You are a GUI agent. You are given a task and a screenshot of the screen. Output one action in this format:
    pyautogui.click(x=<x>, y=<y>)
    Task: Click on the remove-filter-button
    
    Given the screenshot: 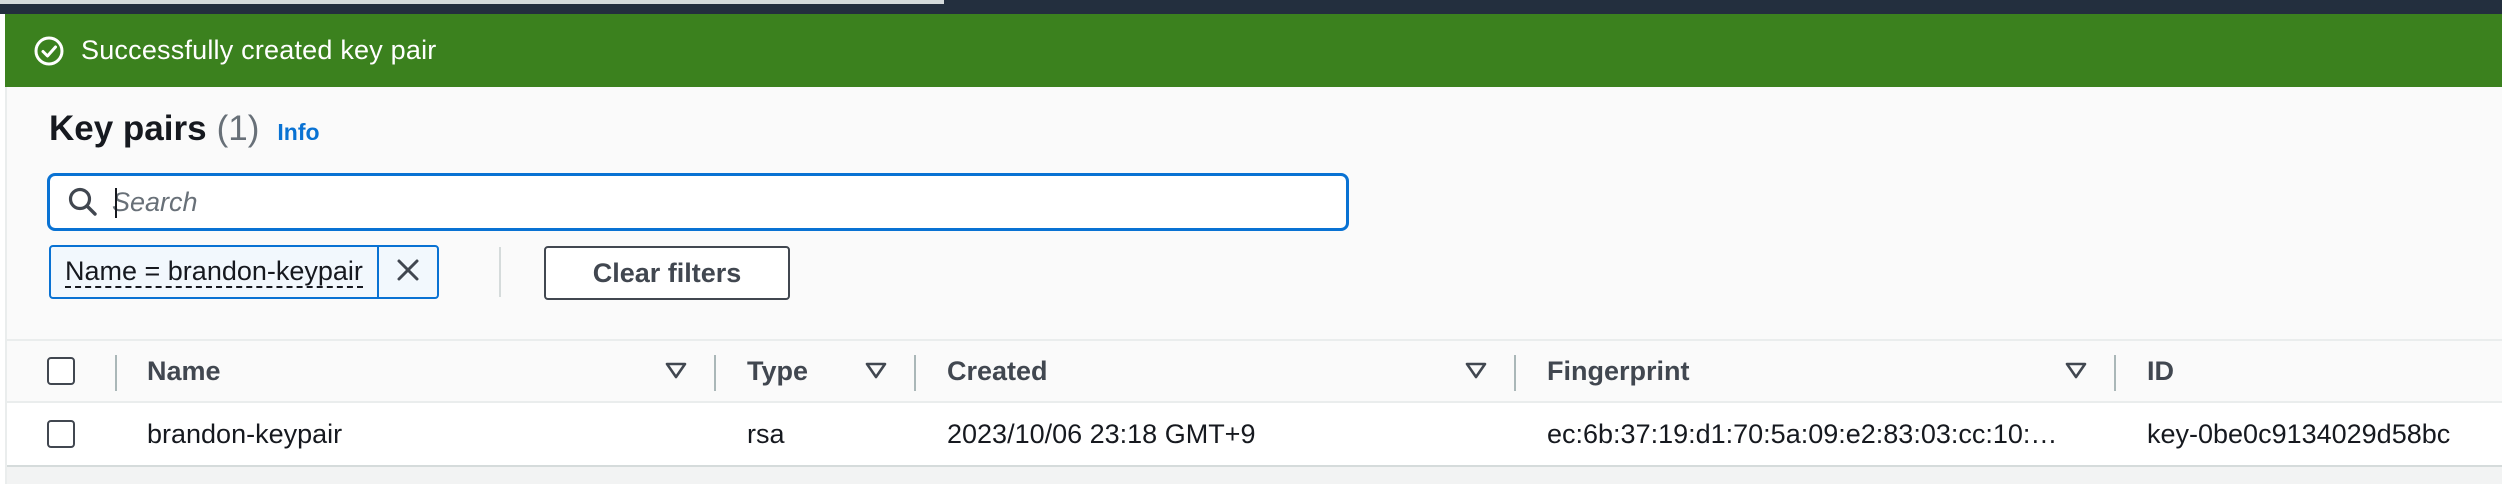 What is the action you would take?
    pyautogui.click(x=408, y=272)
    